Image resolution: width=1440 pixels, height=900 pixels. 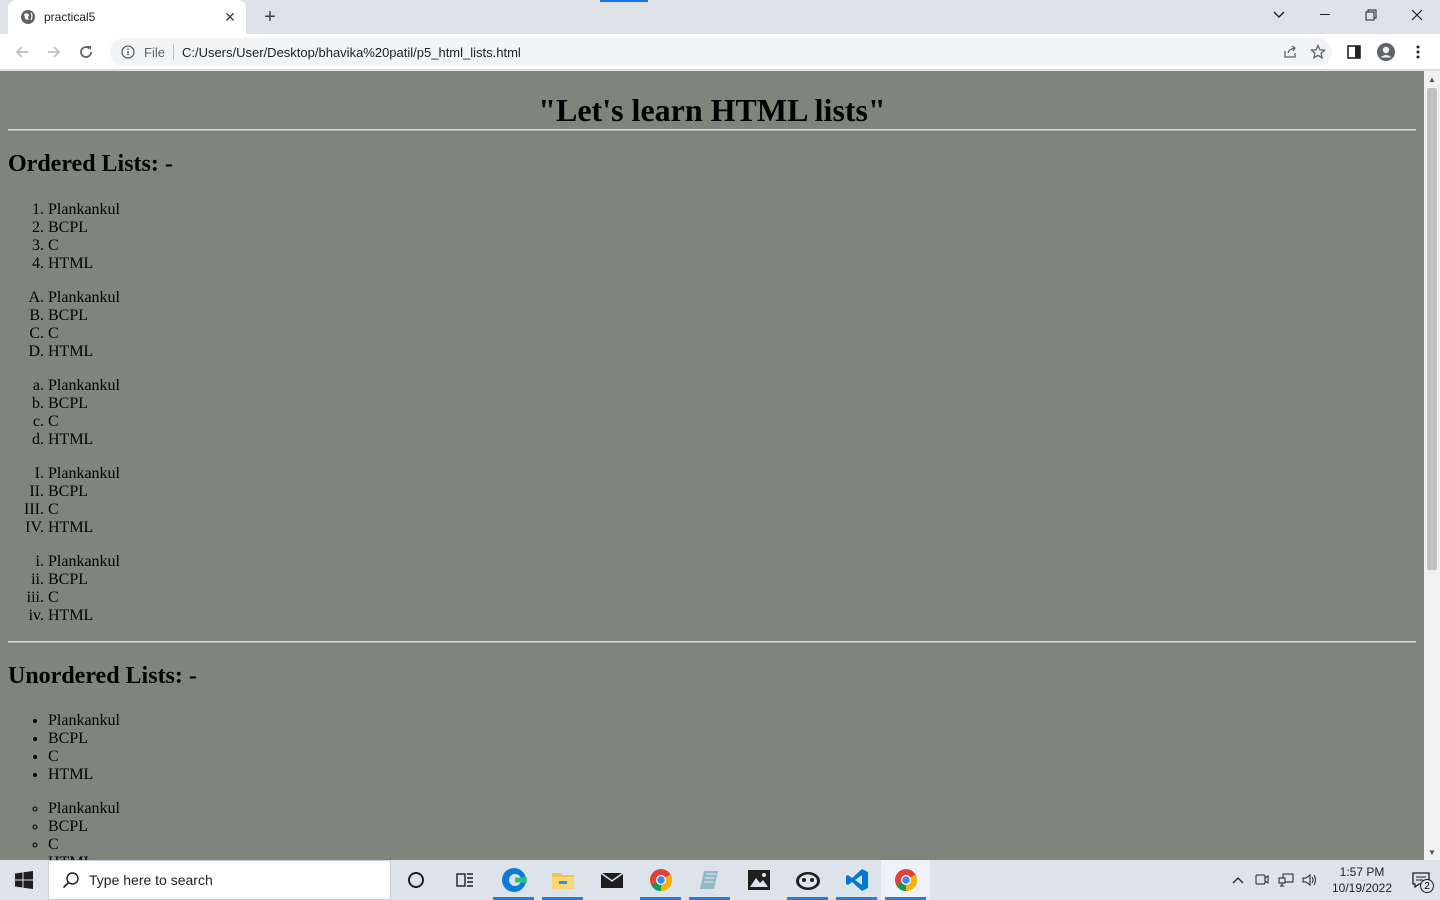 What do you see at coordinates (151, 880) in the screenshot?
I see `search-placeholder: Type here to search` at bounding box center [151, 880].